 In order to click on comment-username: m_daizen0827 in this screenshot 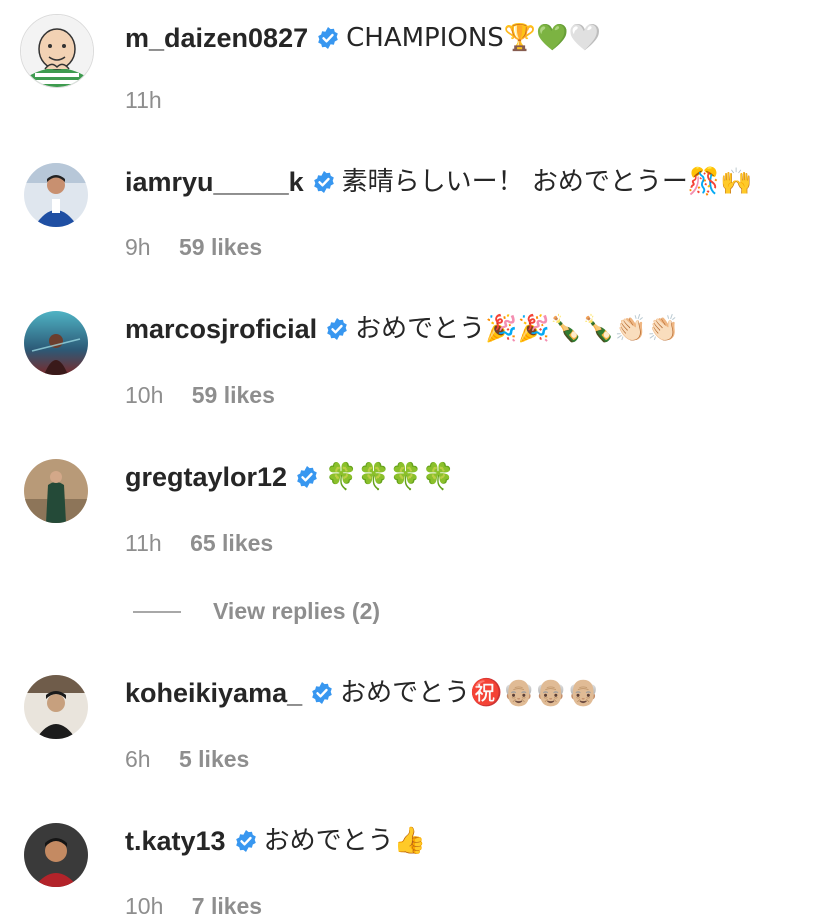, I will do `click(216, 38)`.